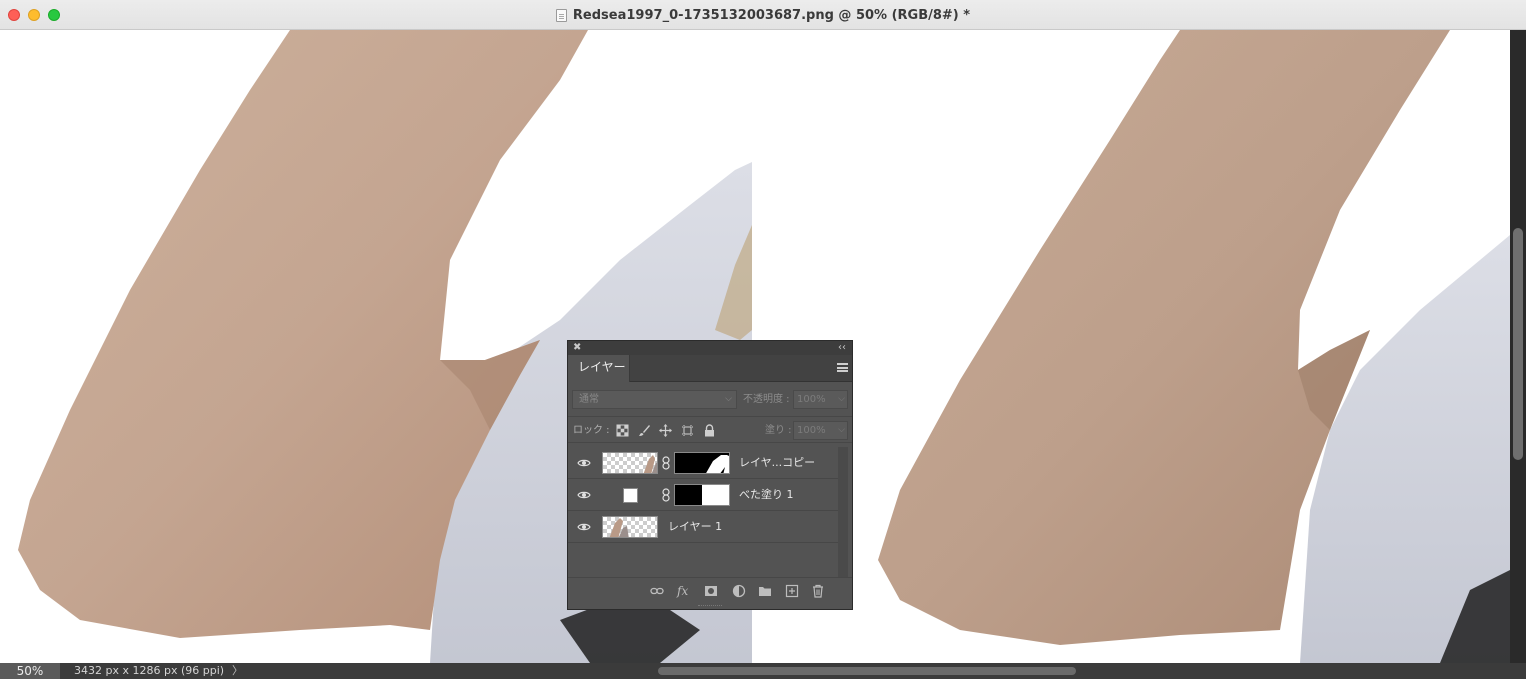 The height and width of the screenshot is (679, 1526). I want to click on vertical-scroll-thumb, so click(1518, 344).